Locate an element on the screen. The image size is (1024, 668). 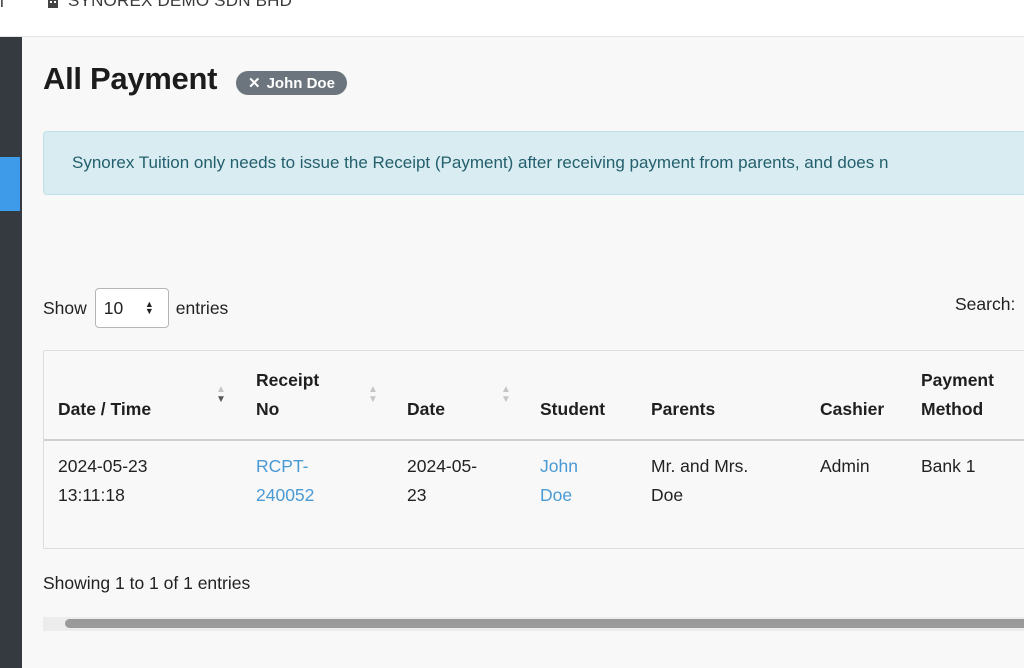
cell-cashier: Admin is located at coordinates (845, 466).